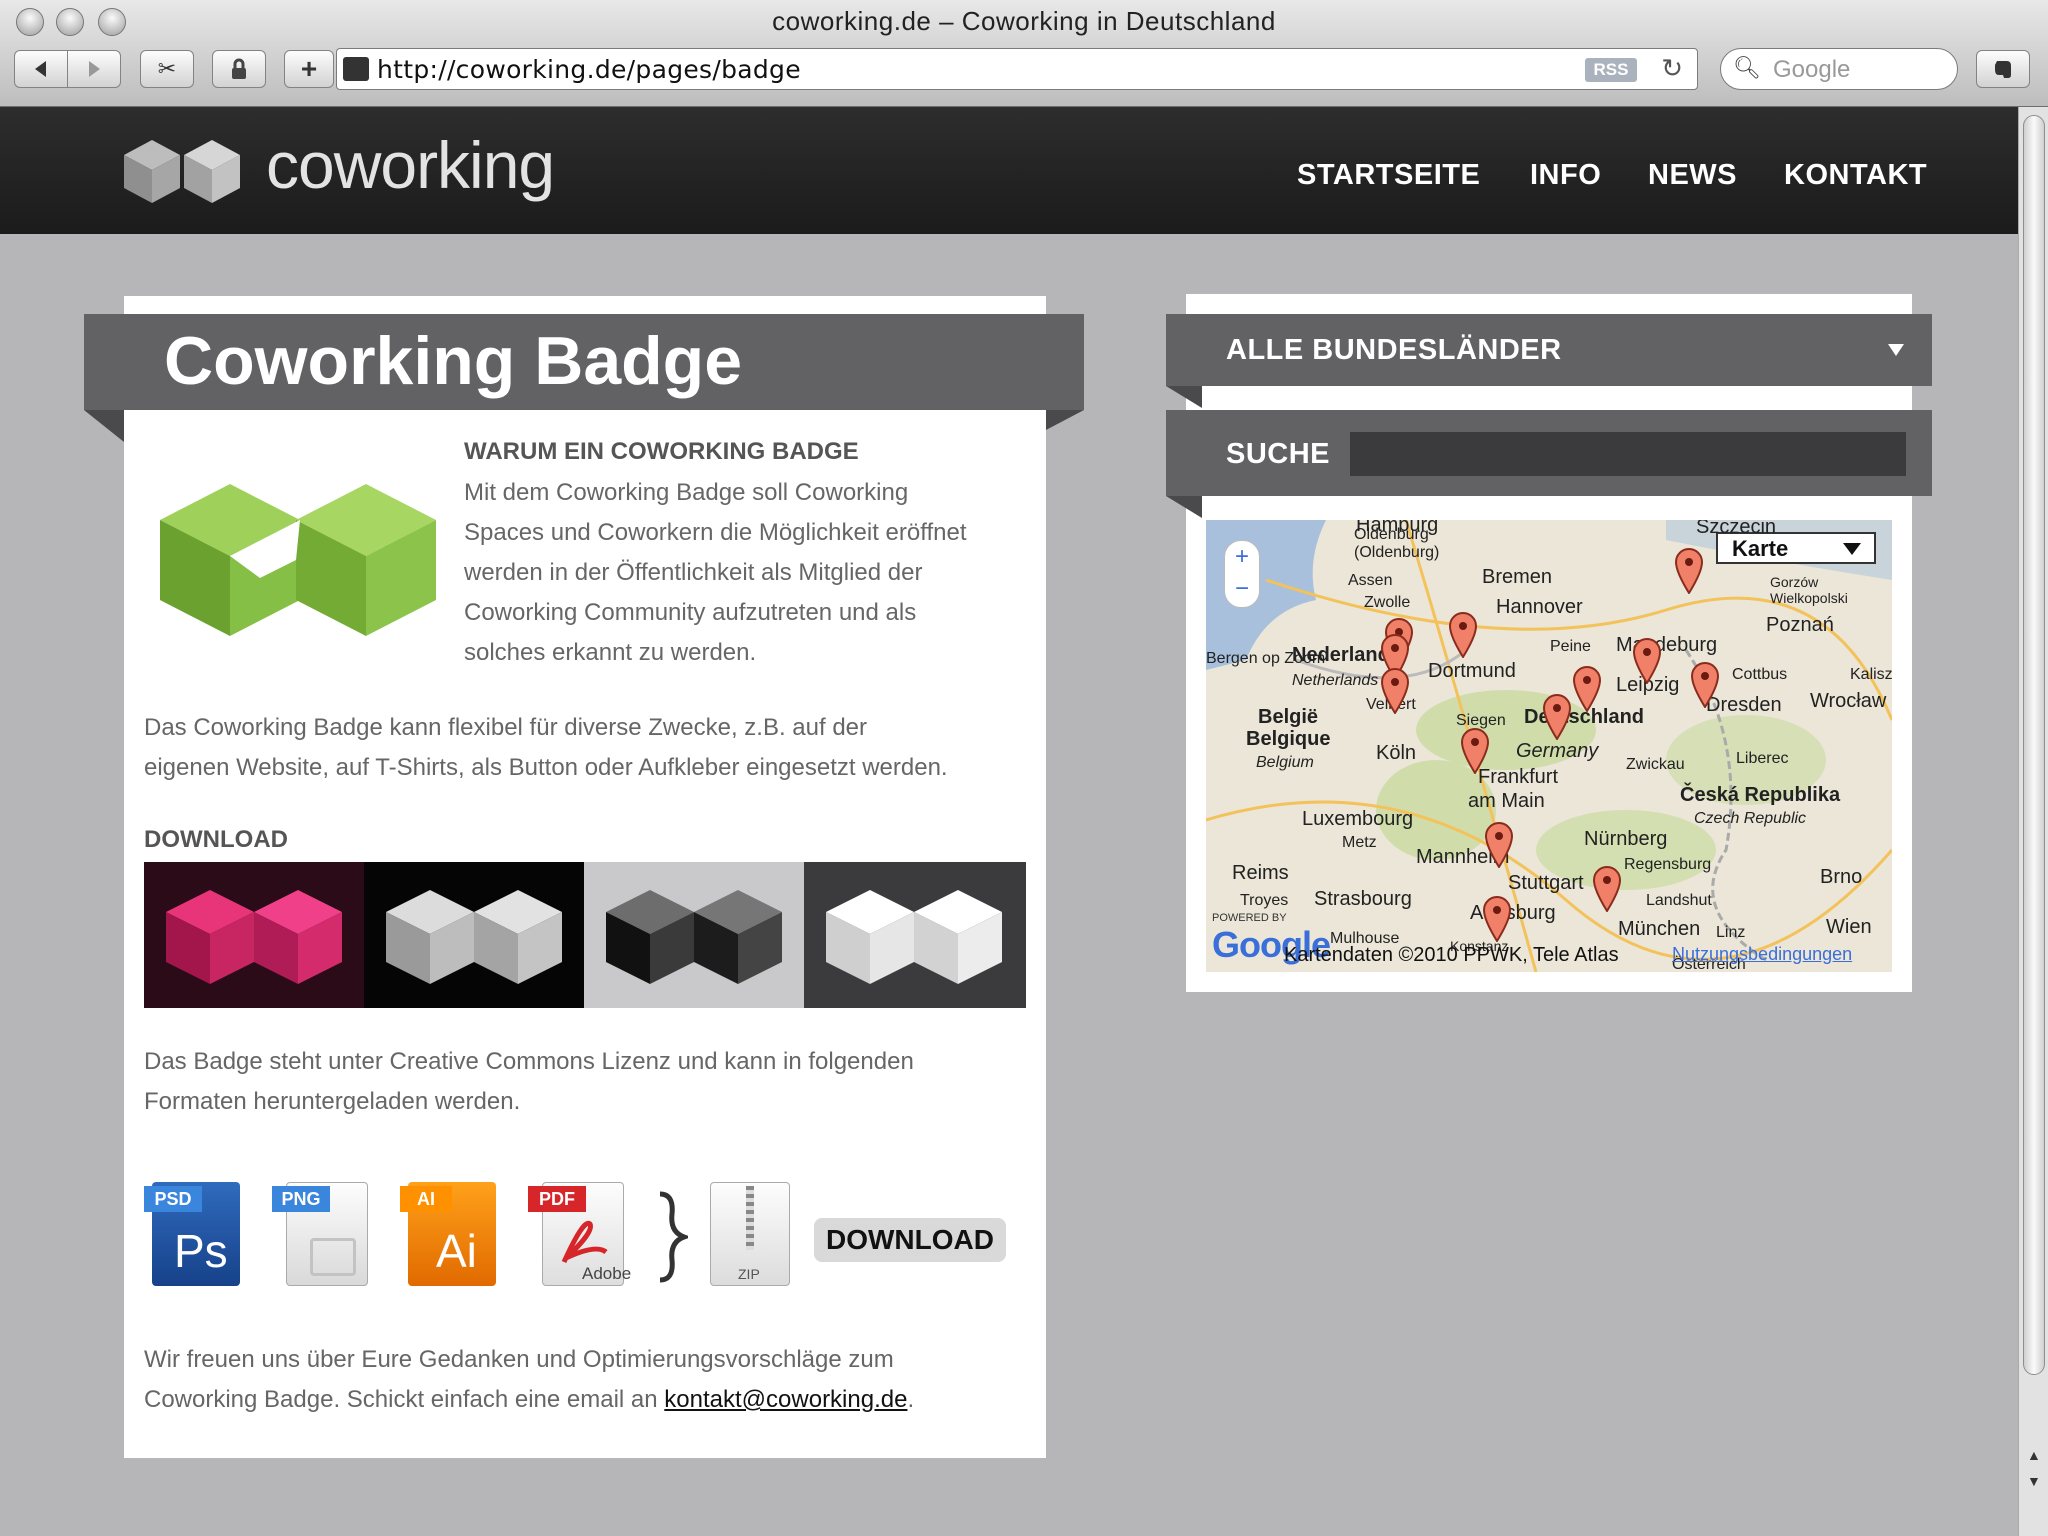  What do you see at coordinates (1242, 557) in the screenshot?
I see `zoom-in-icon: +` at bounding box center [1242, 557].